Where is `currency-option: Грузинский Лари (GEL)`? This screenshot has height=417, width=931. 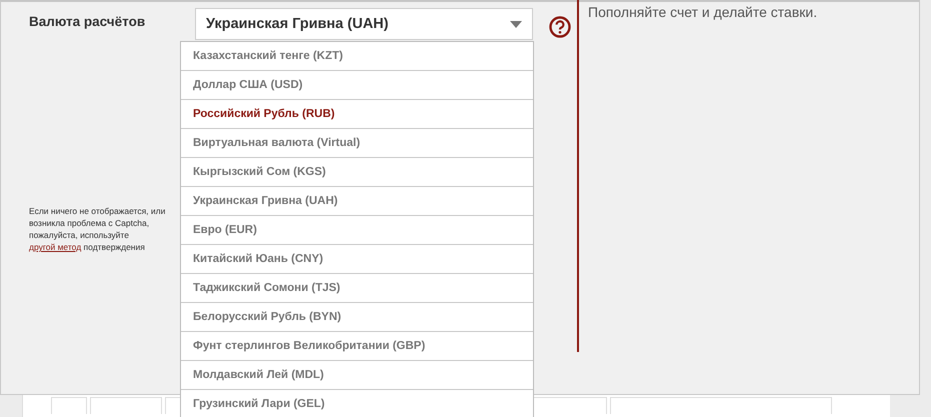
currency-option: Грузинский Лари (GEL) is located at coordinates (357, 403).